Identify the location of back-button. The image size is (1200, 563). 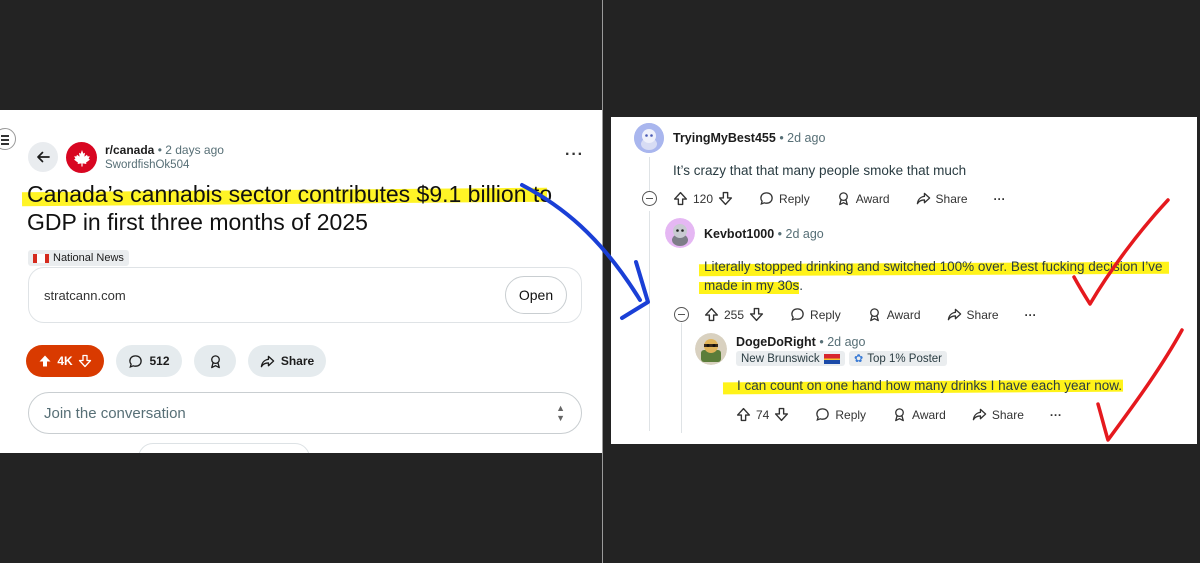
(43, 157).